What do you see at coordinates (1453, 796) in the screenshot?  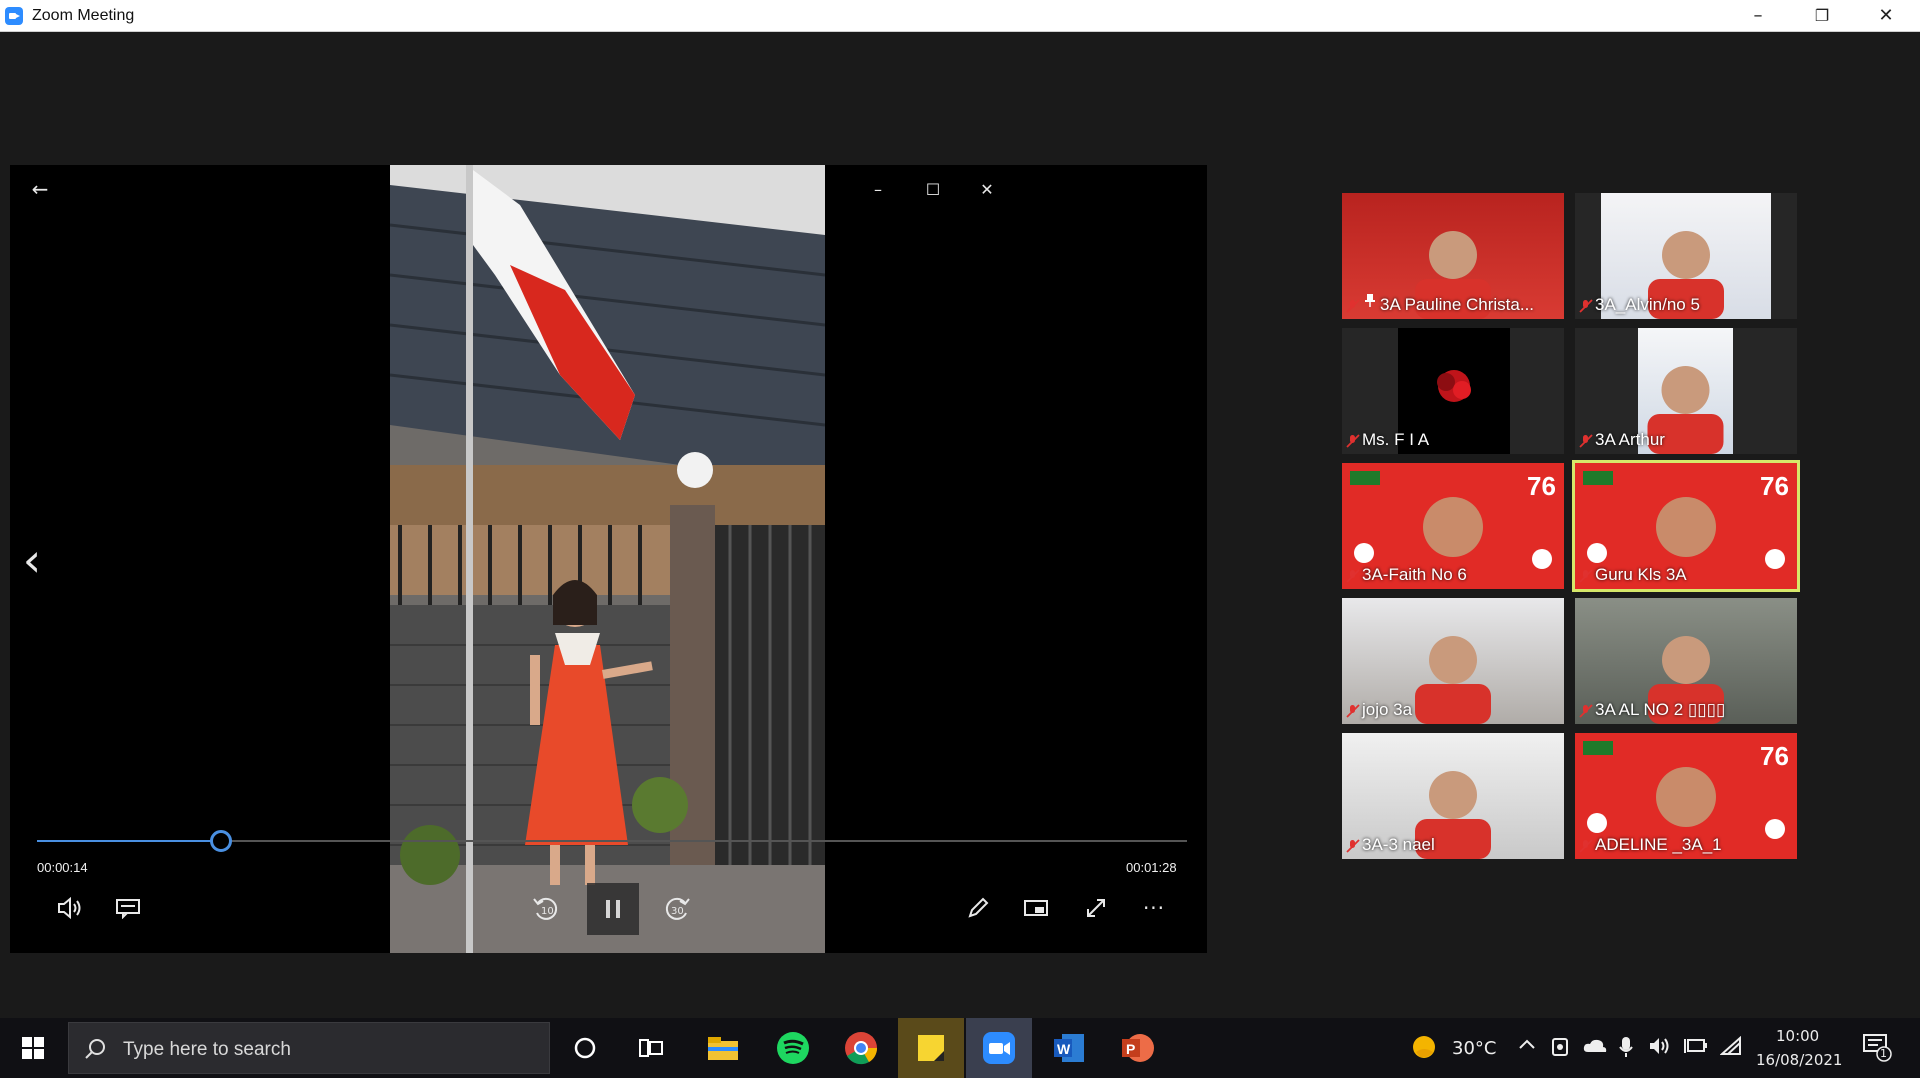 I see `participant-tile: 3A-3 nael` at bounding box center [1453, 796].